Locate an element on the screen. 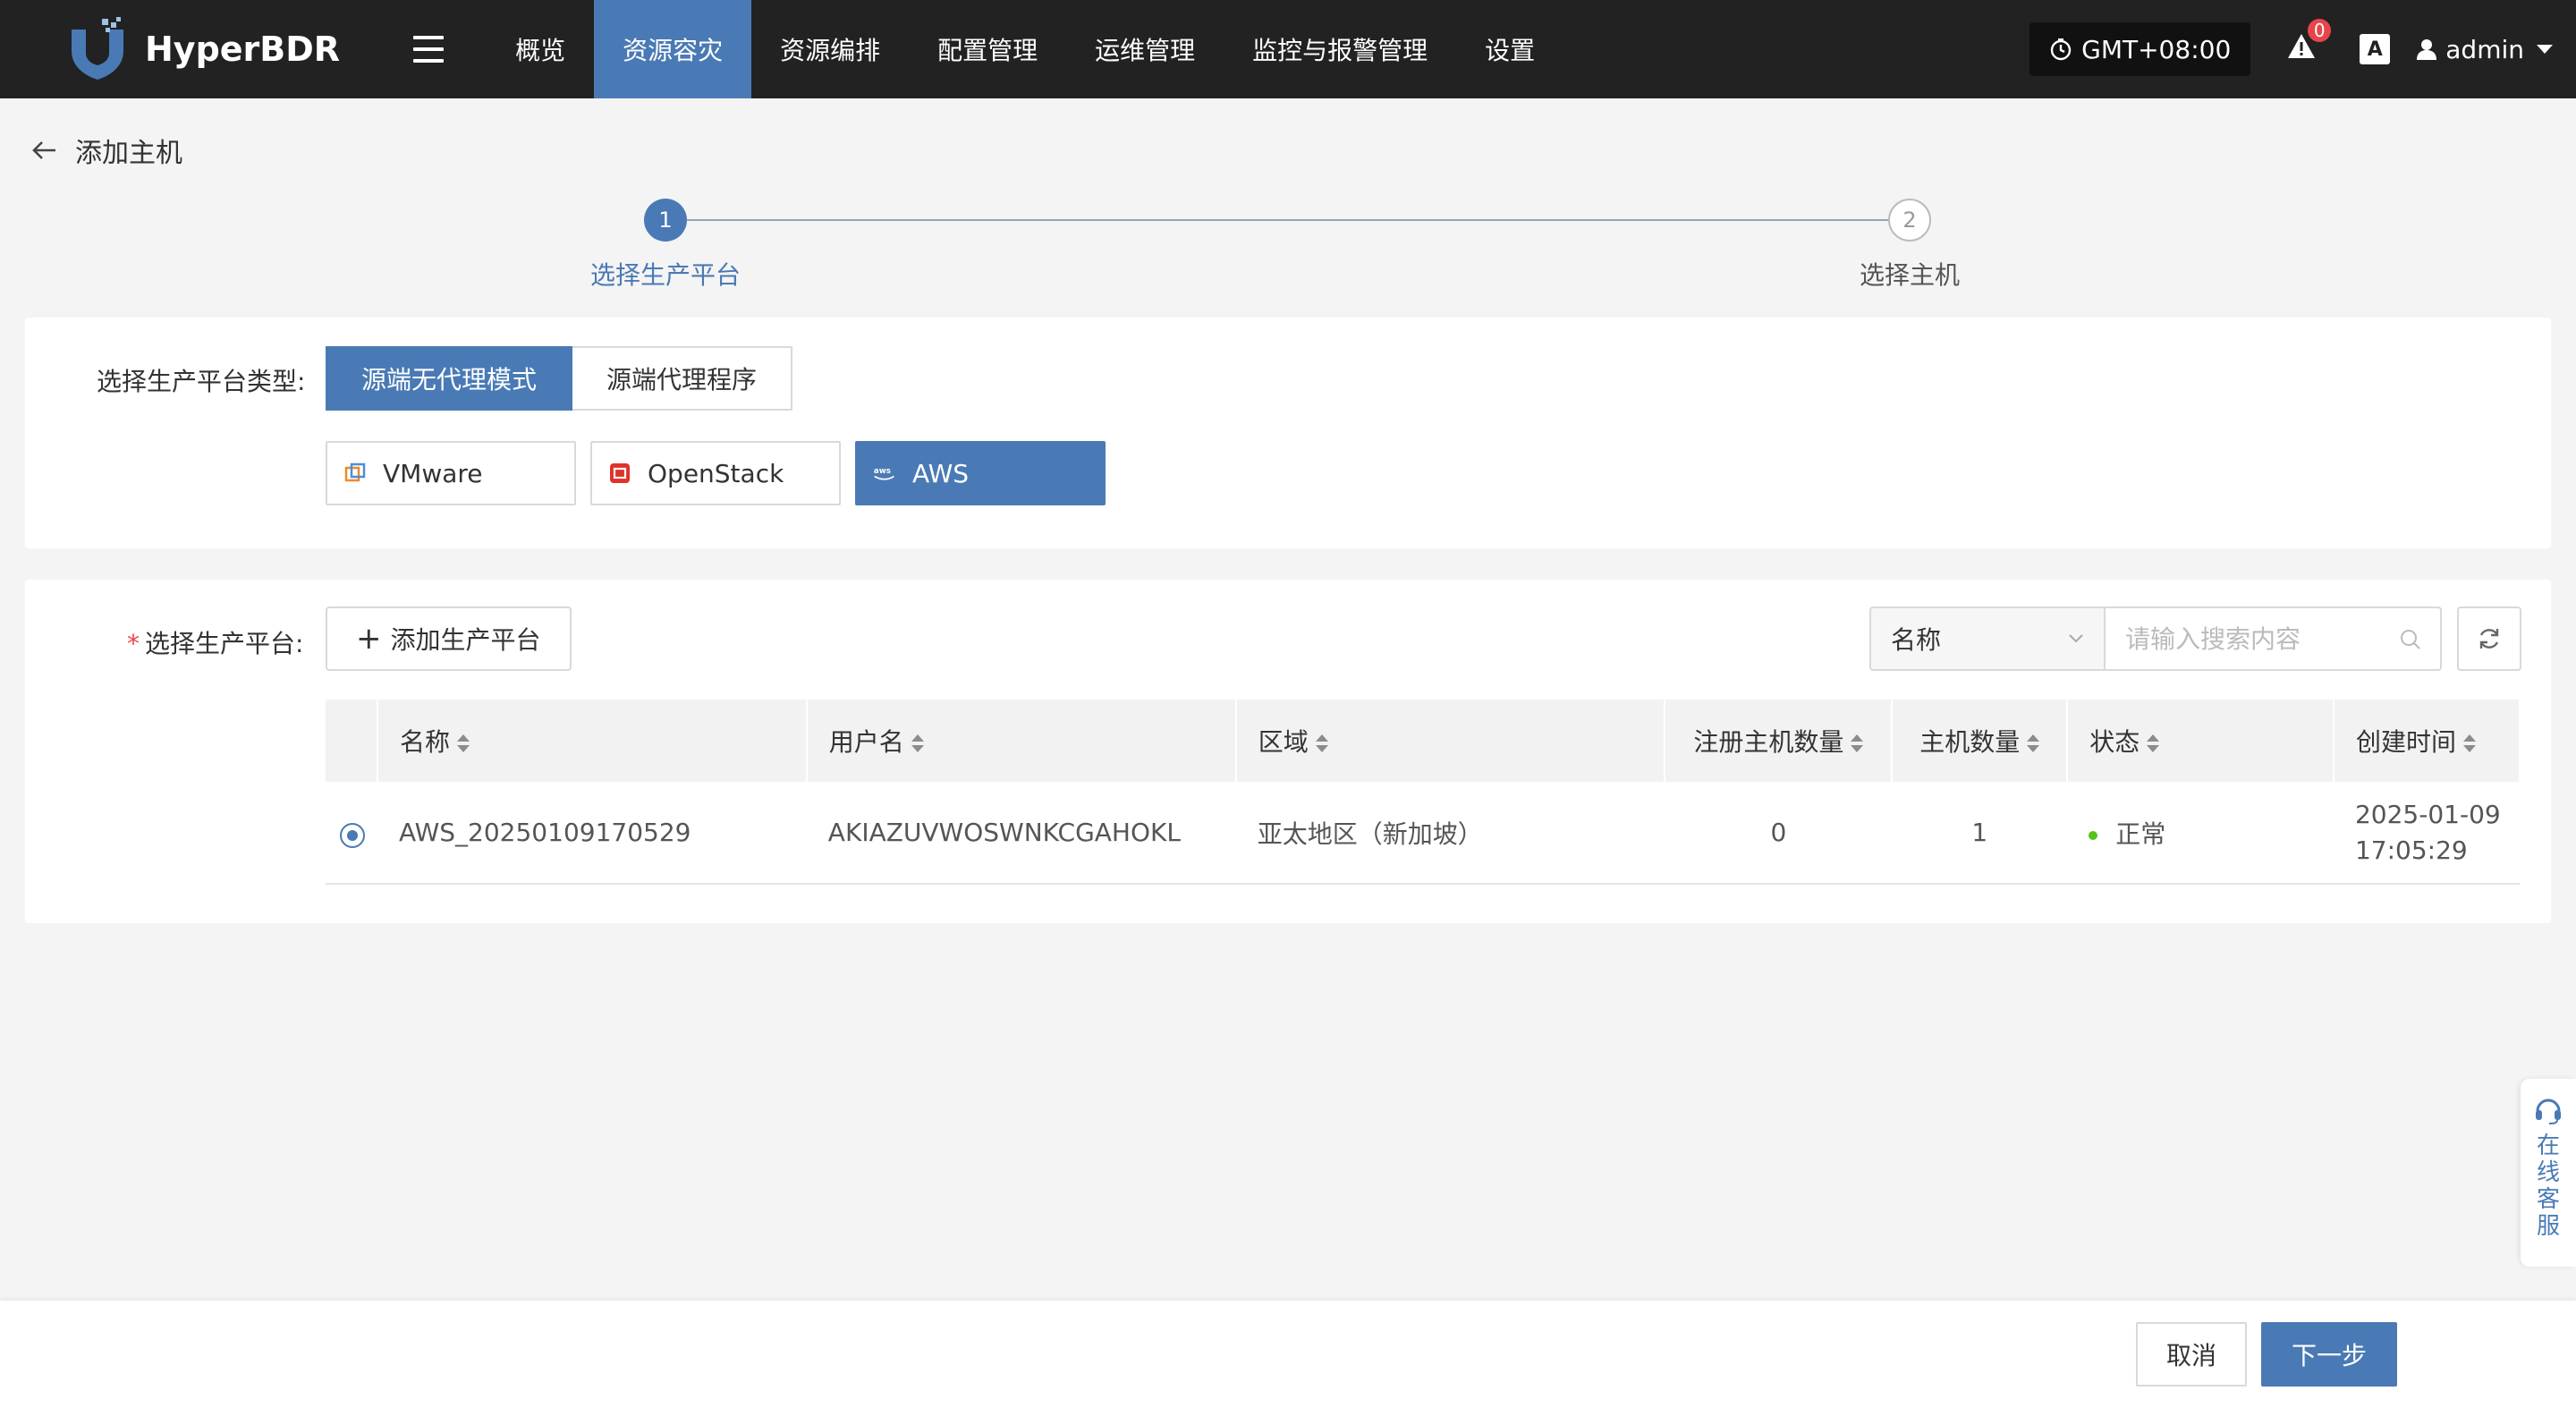 The image size is (2576, 1408). timezone-display: GMT+08:00 is located at coordinates (2140, 49).